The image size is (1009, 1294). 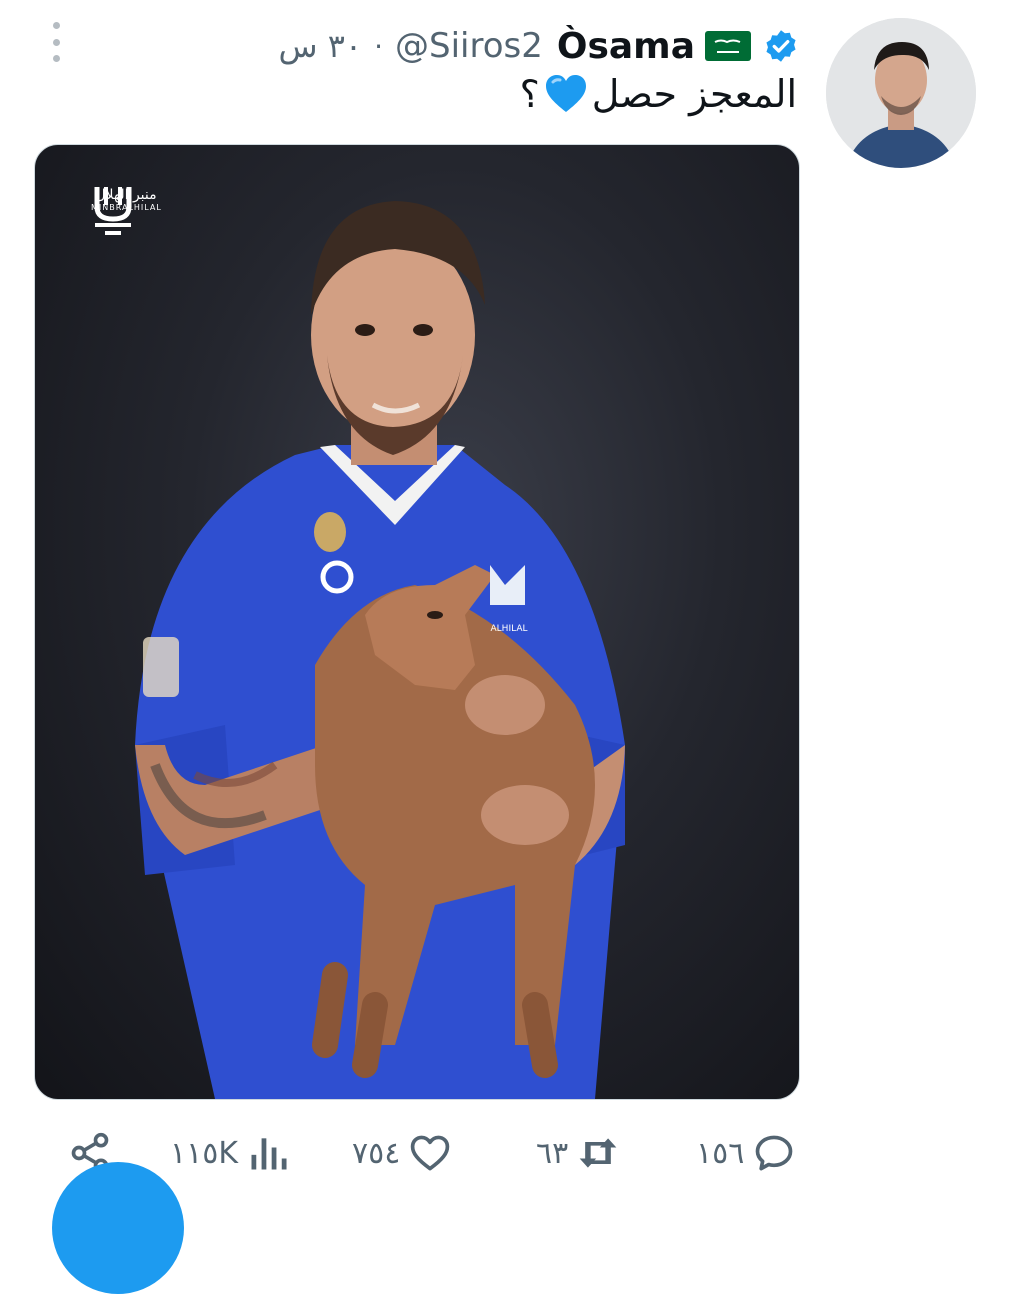 I want to click on reply-button: ١٥٦, so click(x=746, y=1153).